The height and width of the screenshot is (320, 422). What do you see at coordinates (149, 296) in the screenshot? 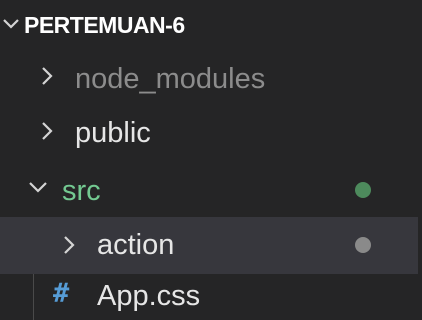
I see `tree-item-label: App.css` at bounding box center [149, 296].